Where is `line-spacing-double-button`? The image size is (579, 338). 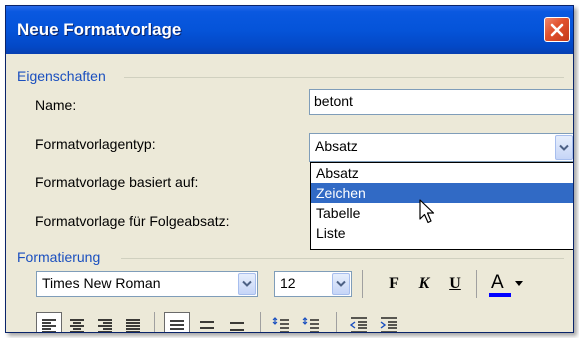 line-spacing-double-button is located at coordinates (237, 322).